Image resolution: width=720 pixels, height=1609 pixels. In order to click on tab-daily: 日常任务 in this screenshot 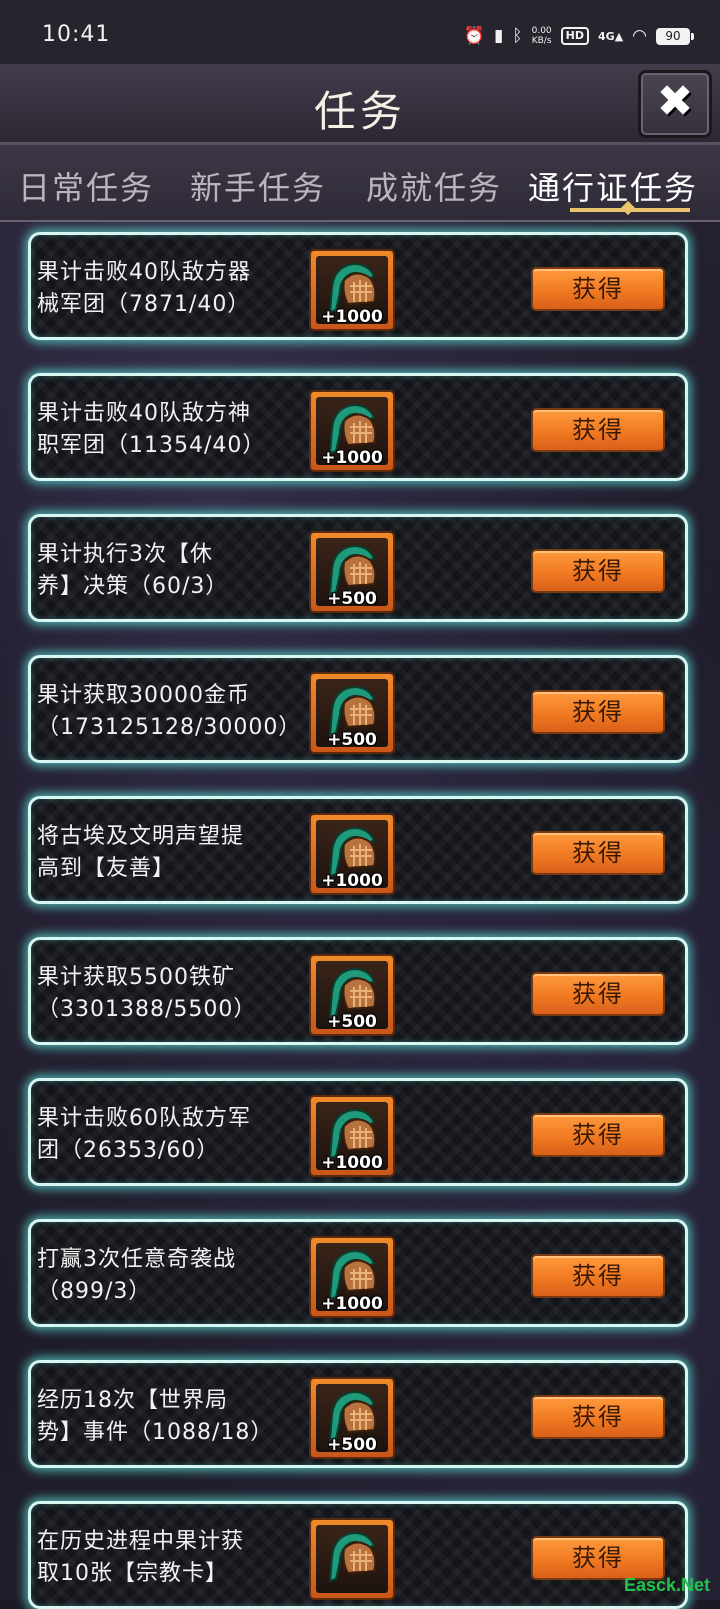, I will do `click(86, 186)`.